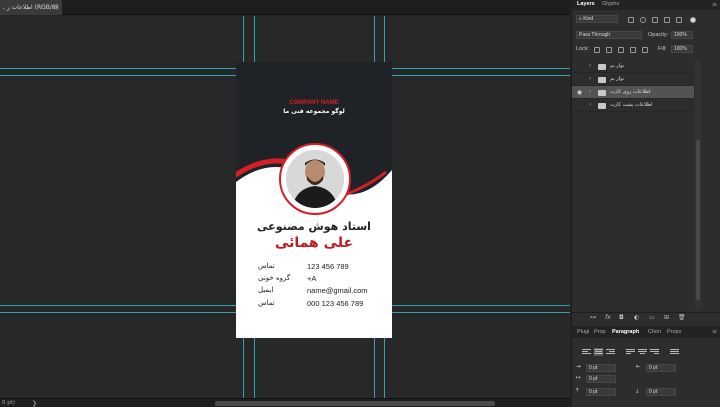  What do you see at coordinates (337, 290) in the screenshot?
I see `info-value: name@gmail.com` at bounding box center [337, 290].